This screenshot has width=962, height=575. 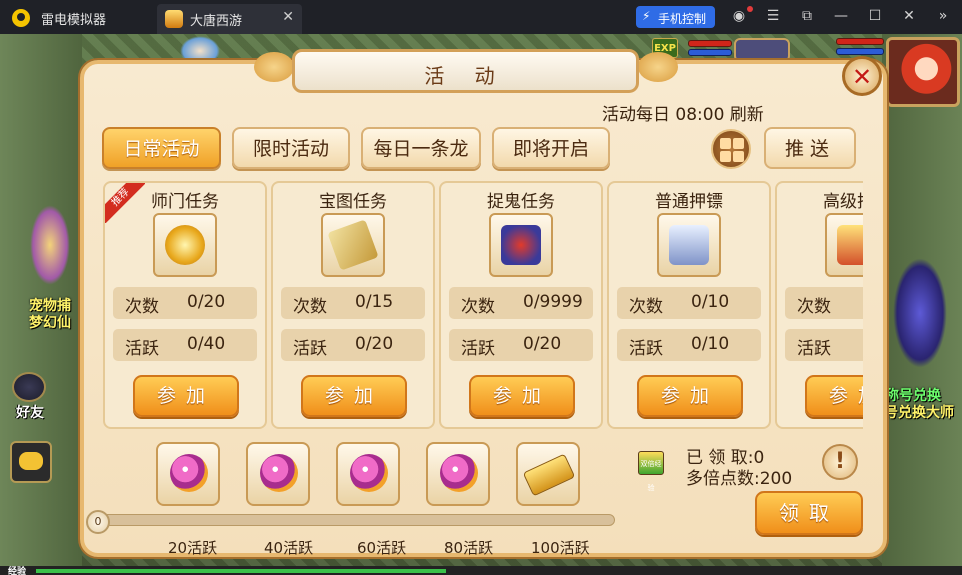 I want to click on minimize-icon: —, so click(x=841, y=16).